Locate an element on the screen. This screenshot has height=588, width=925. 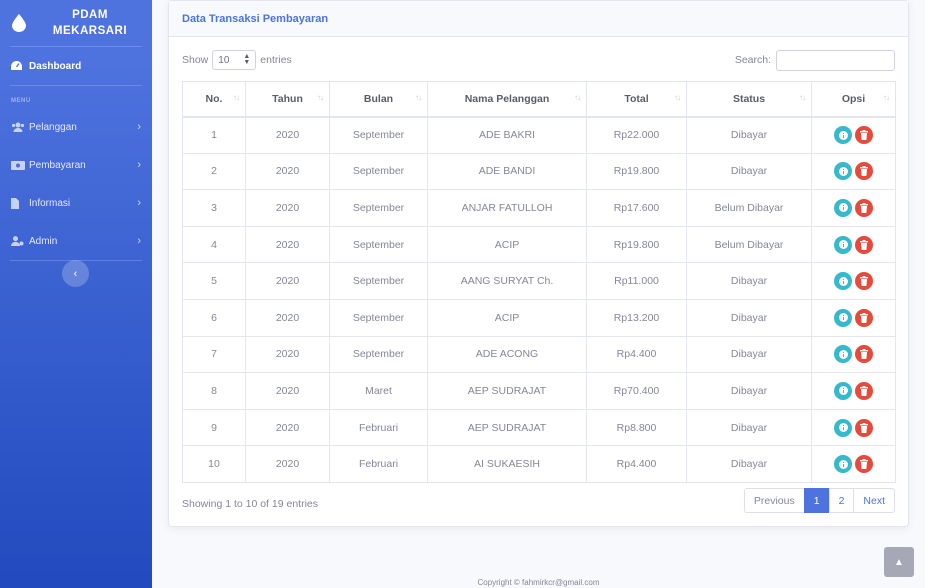
sidebar-toggle-button: ‹ is located at coordinates (75, 273).